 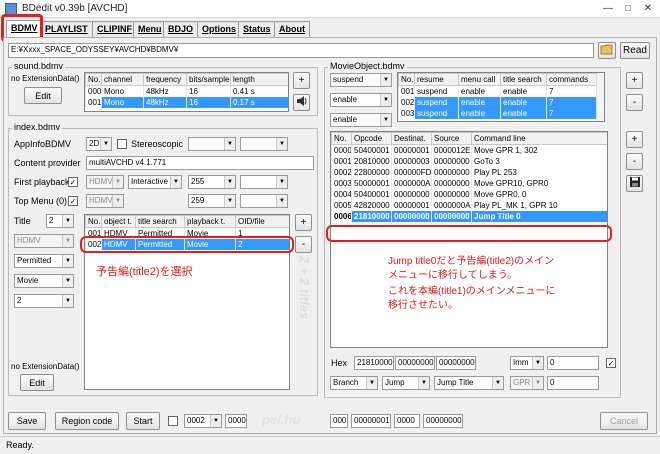 What do you see at coordinates (624, 421) in the screenshot?
I see `cancel-button: Cancel` at bounding box center [624, 421].